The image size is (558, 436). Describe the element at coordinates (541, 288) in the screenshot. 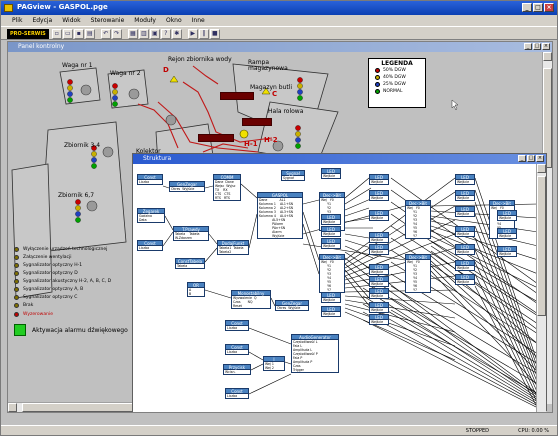

I see `structure-vertical-scrollbar` at that location.